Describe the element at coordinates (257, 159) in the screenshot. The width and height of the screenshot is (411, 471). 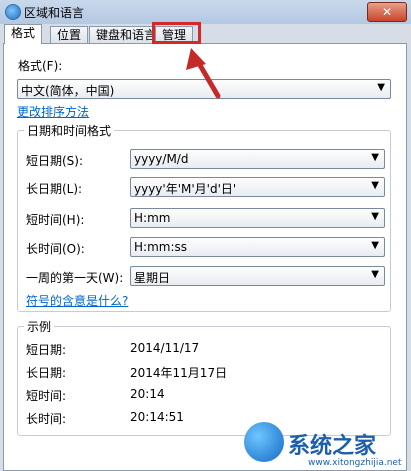
I see `short-date-select: yyyy/M/d ▼` at that location.